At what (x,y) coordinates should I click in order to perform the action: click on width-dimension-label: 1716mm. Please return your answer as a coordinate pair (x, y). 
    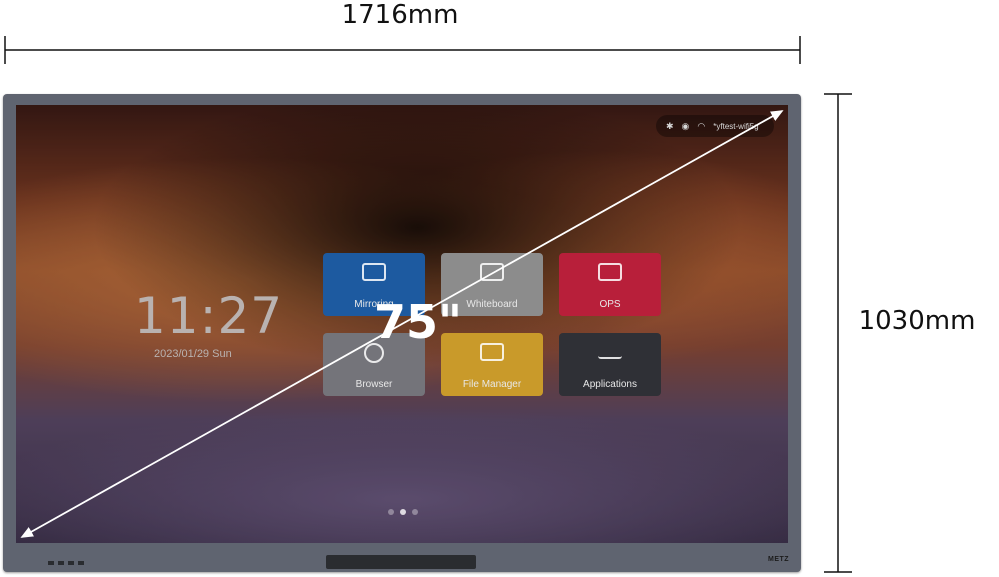
    Looking at the image, I should click on (400, 15).